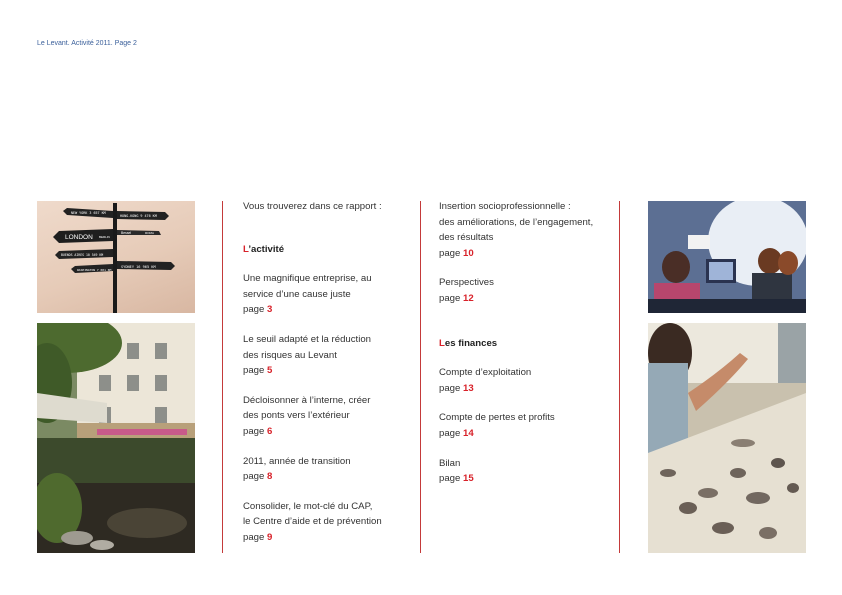 The height and width of the screenshot is (595, 842). Describe the element at coordinates (307, 279) in the screenshot. I see `toc-entry-title: Une magnifique entreprise, au` at that location.